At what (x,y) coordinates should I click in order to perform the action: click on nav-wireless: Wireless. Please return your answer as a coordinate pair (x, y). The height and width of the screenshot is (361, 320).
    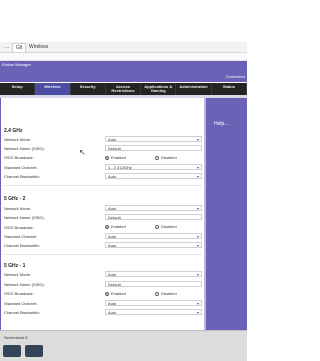
    Looking at the image, I should click on (53, 89).